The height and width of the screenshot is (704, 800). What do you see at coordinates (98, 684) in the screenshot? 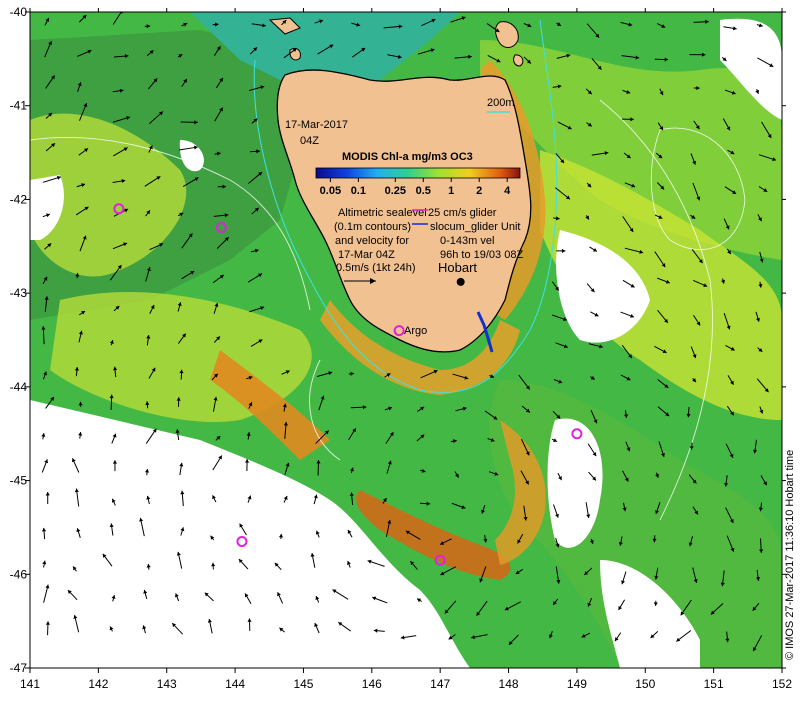
I see `x-tick-label: 142` at bounding box center [98, 684].